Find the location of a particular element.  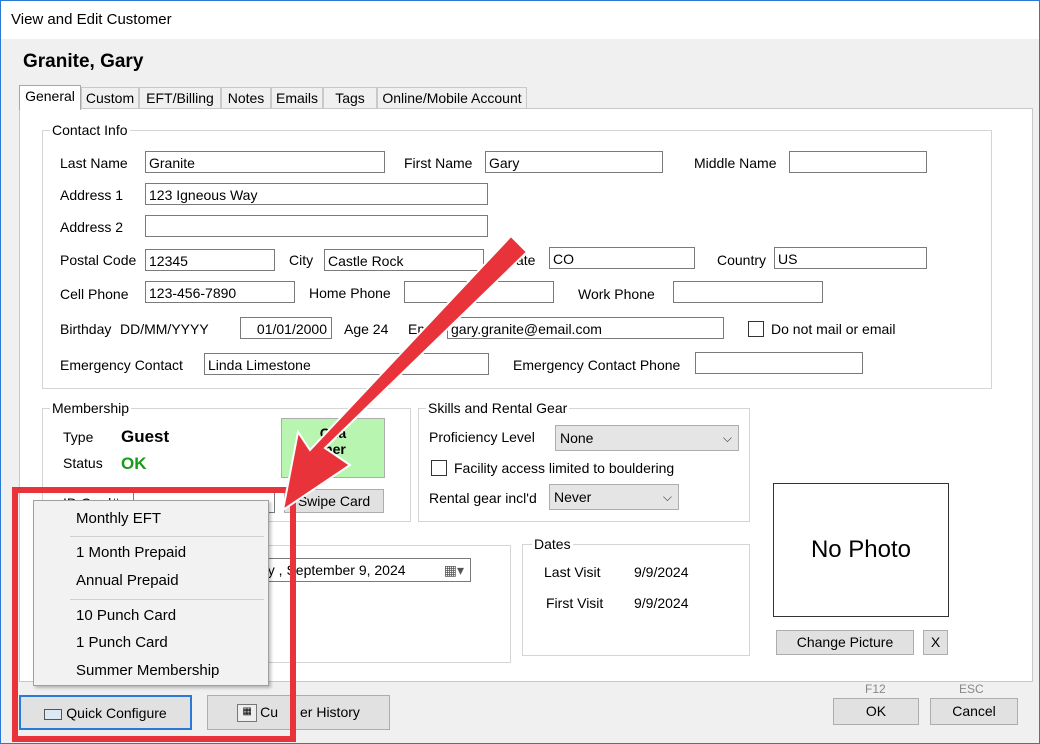

change-button-line2: mer is located at coordinates (333, 449).